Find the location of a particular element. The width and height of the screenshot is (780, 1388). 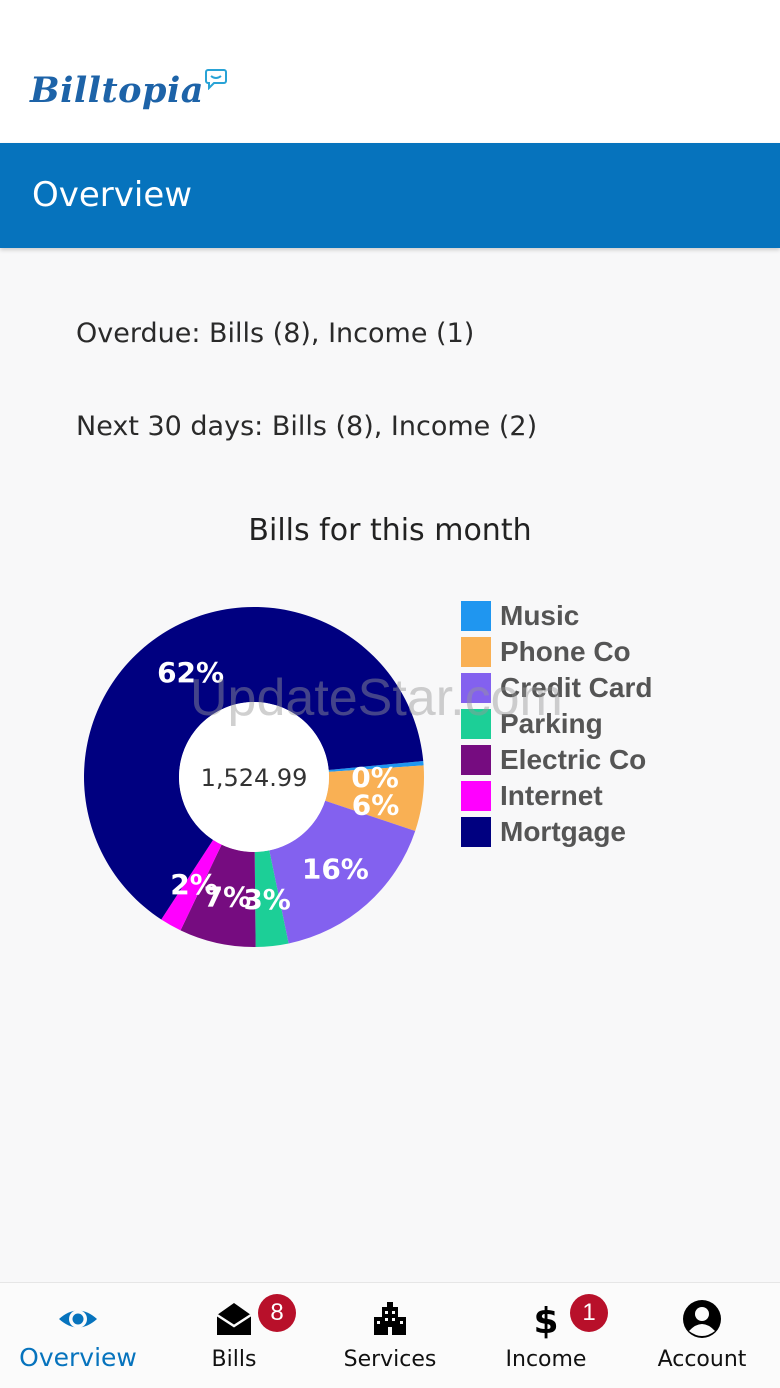

eye-icon is located at coordinates (78, 1319).